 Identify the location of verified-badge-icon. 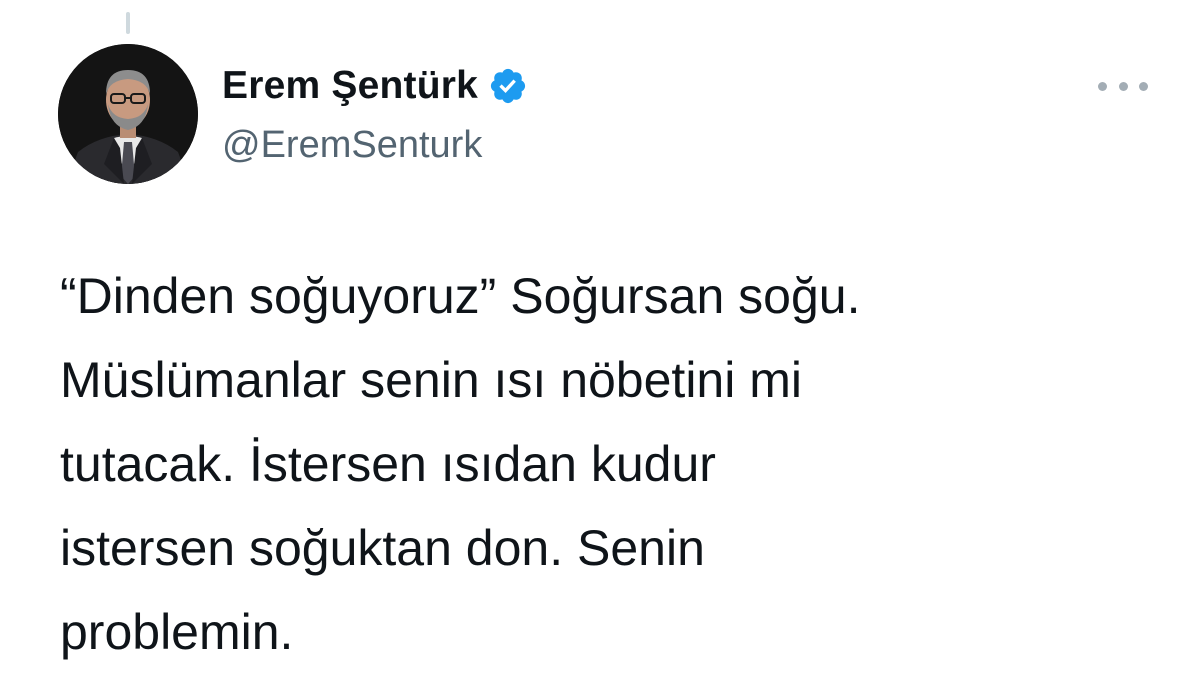
(508, 86).